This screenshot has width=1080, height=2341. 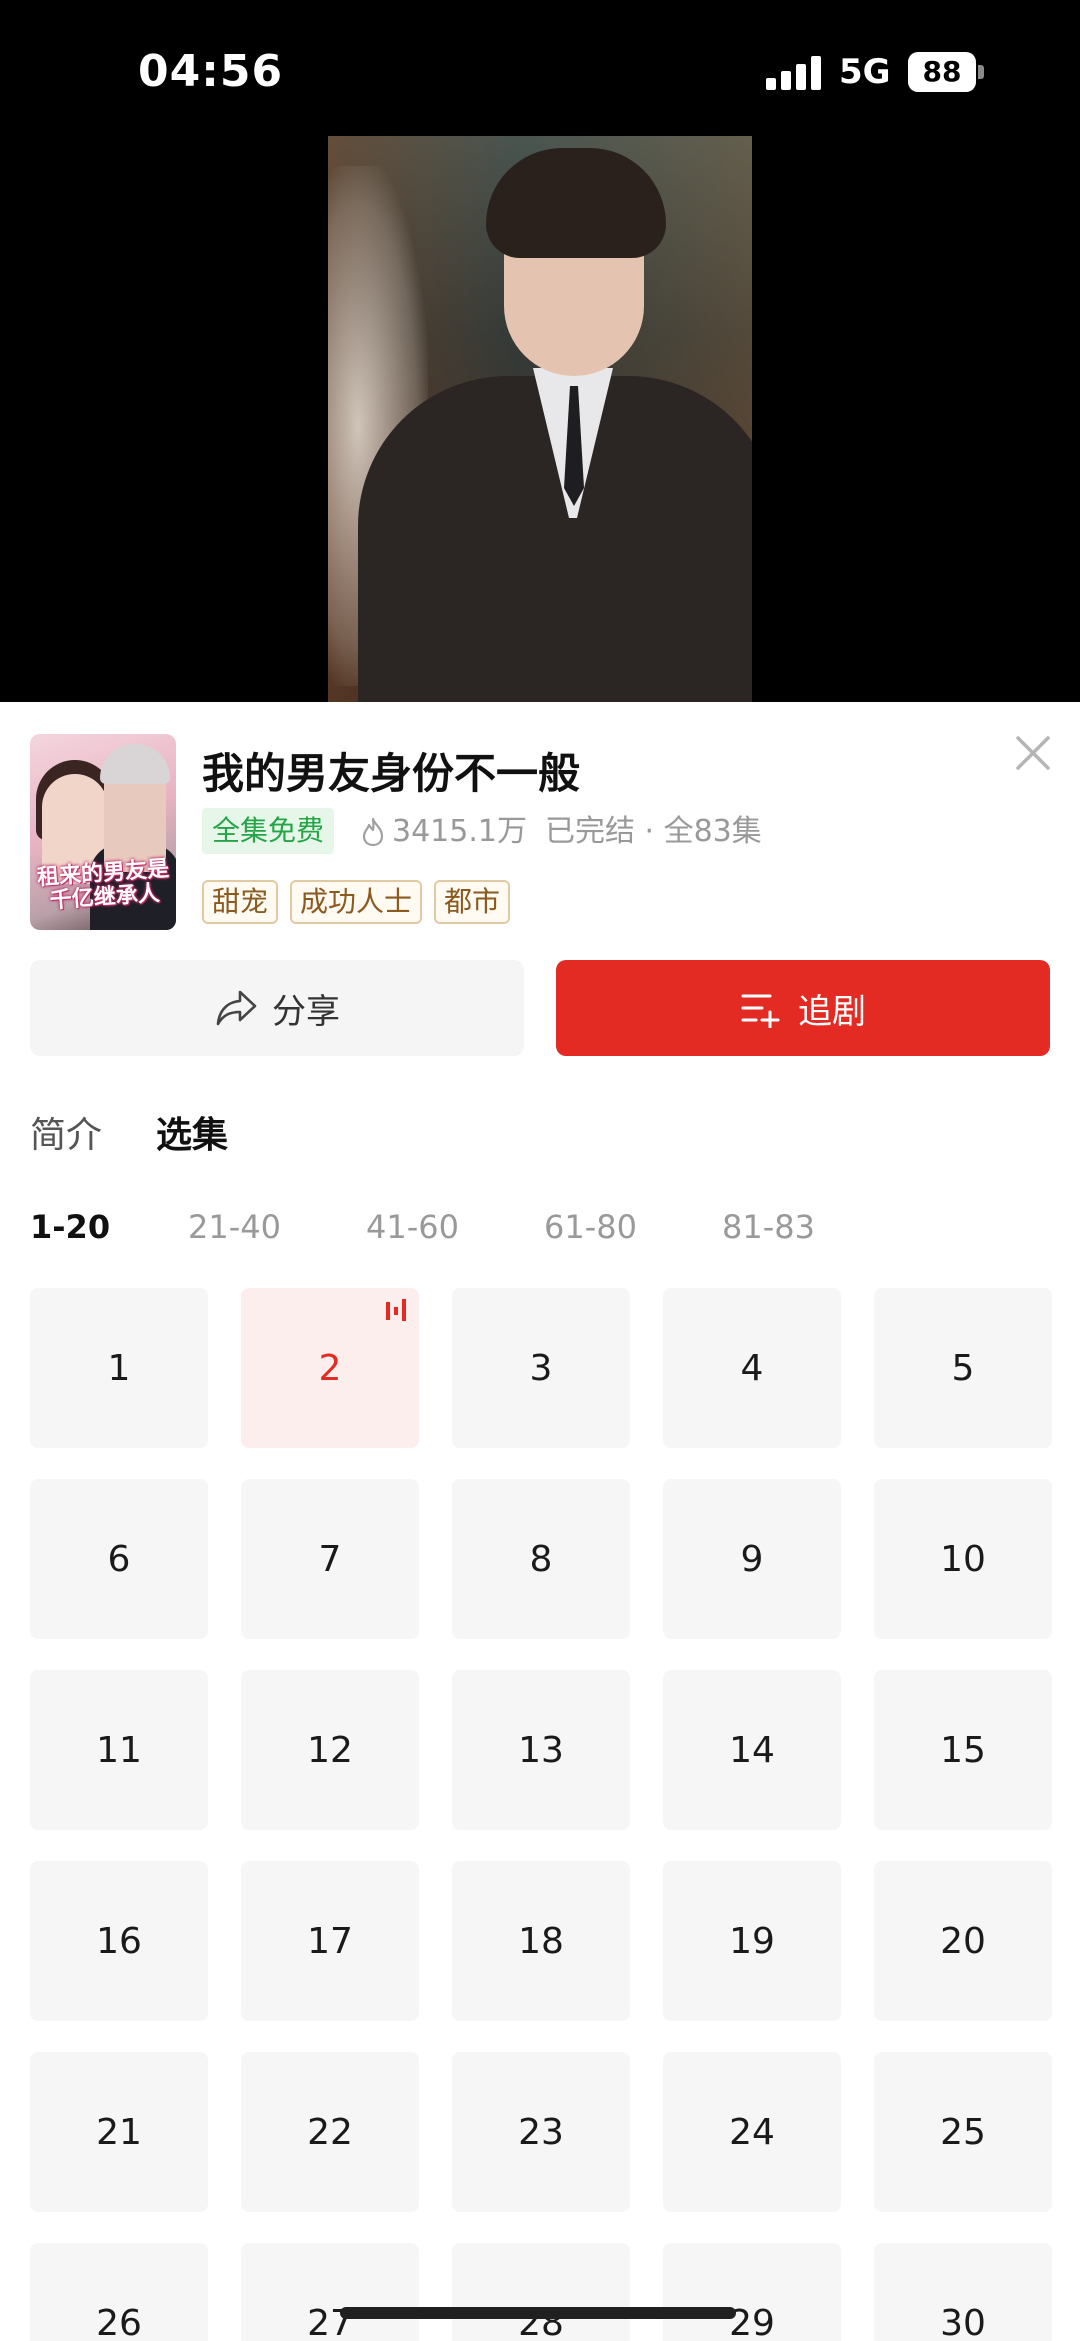 What do you see at coordinates (135, 764) in the screenshot?
I see `cover-actor-hair` at bounding box center [135, 764].